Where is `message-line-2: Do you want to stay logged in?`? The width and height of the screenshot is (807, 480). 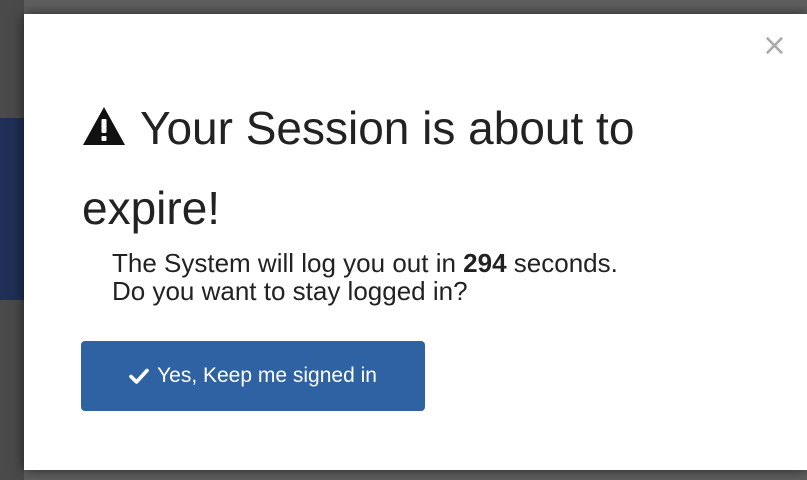
message-line-2: Do you want to stay logged in? is located at coordinates (290, 291).